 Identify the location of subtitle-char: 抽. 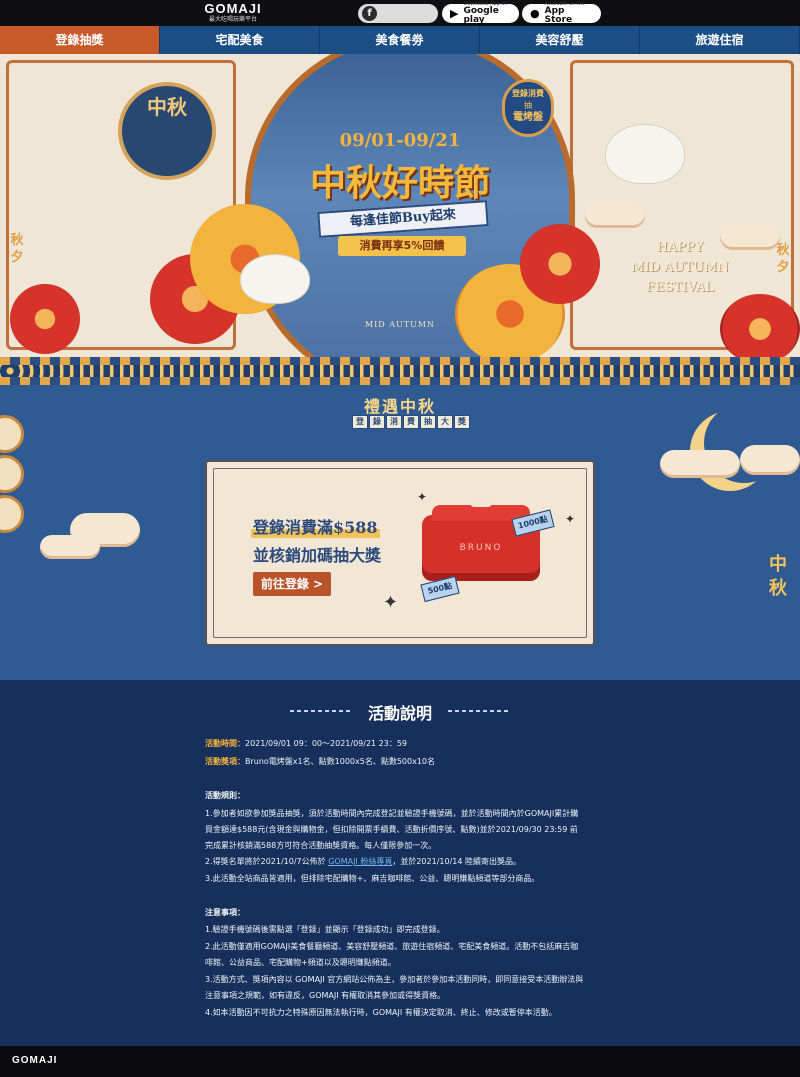
(428, 422).